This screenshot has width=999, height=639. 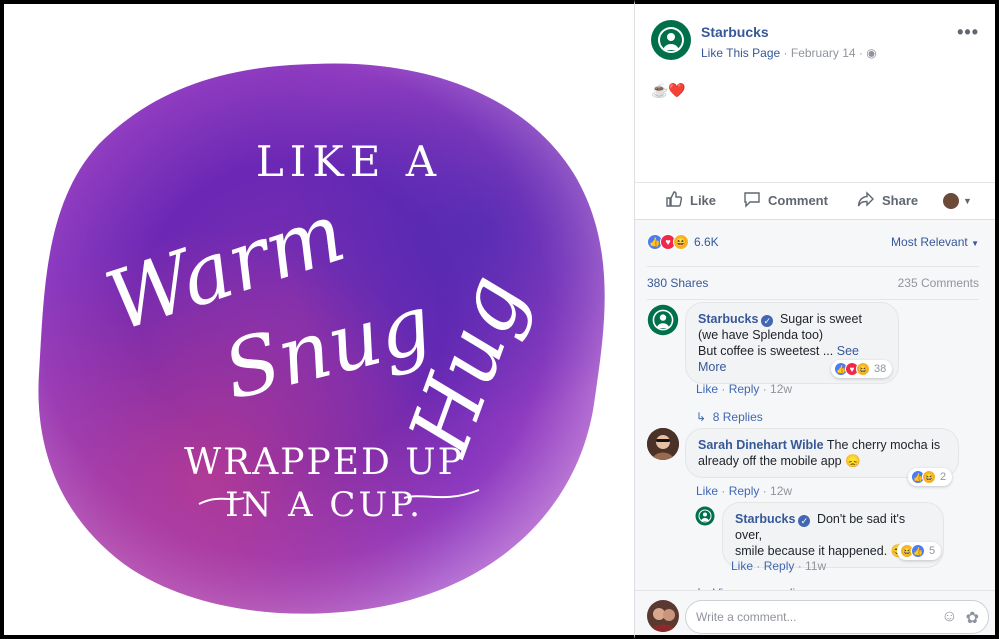 What do you see at coordinates (938, 283) in the screenshot?
I see `comments-count-link: 235 Comments` at bounding box center [938, 283].